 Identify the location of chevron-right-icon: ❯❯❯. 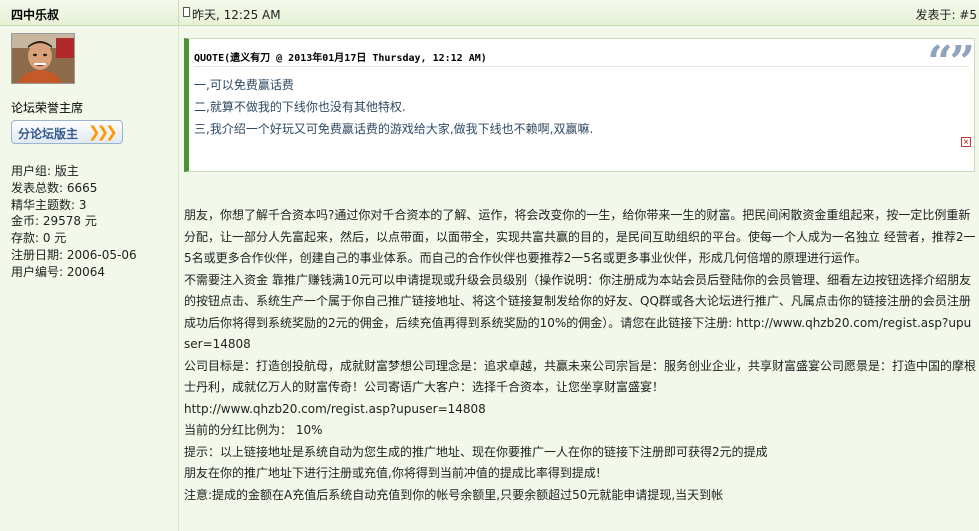
(103, 132).